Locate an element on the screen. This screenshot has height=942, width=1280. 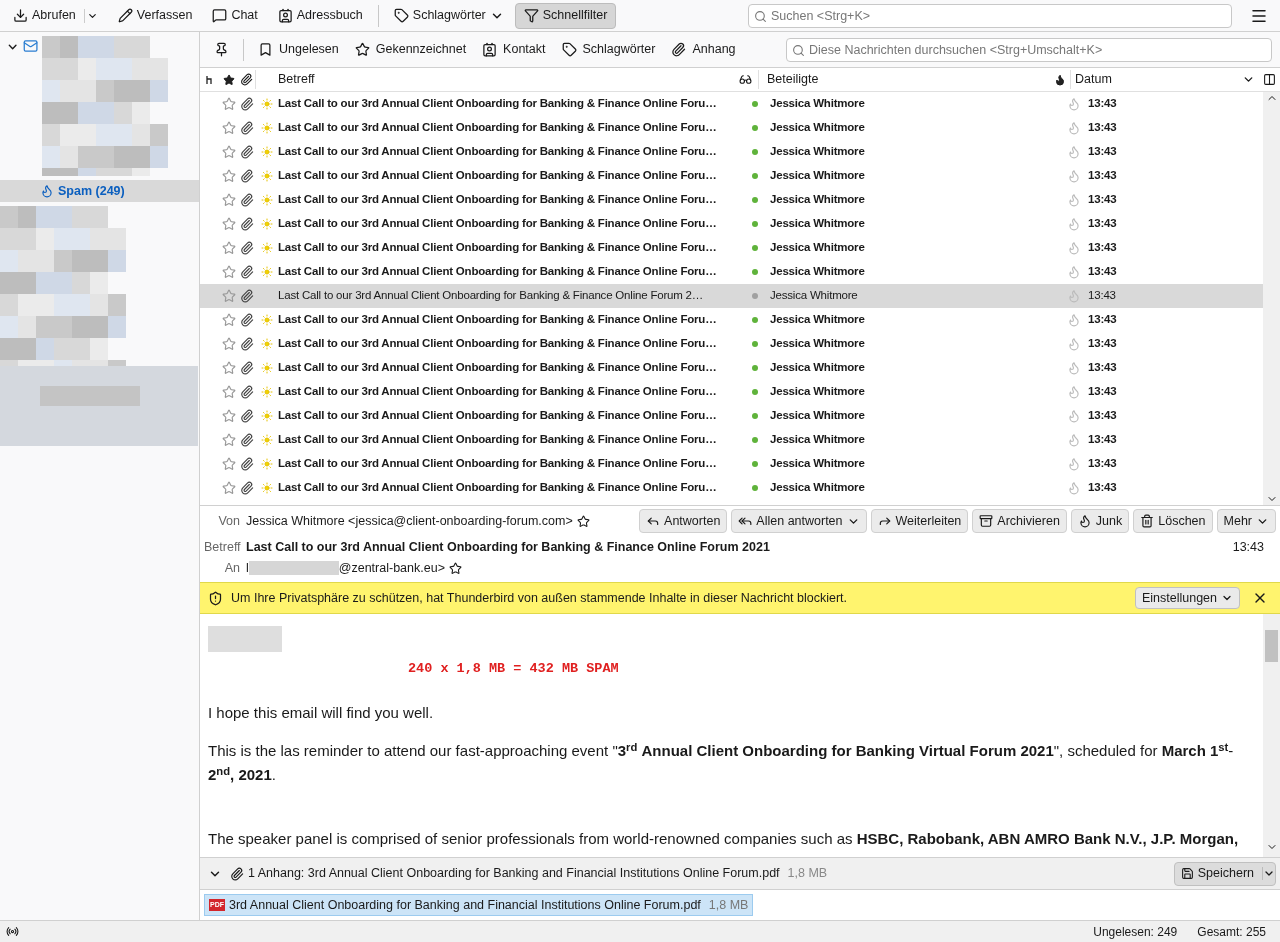
toolbar-button: Verfassen is located at coordinates (155, 15).